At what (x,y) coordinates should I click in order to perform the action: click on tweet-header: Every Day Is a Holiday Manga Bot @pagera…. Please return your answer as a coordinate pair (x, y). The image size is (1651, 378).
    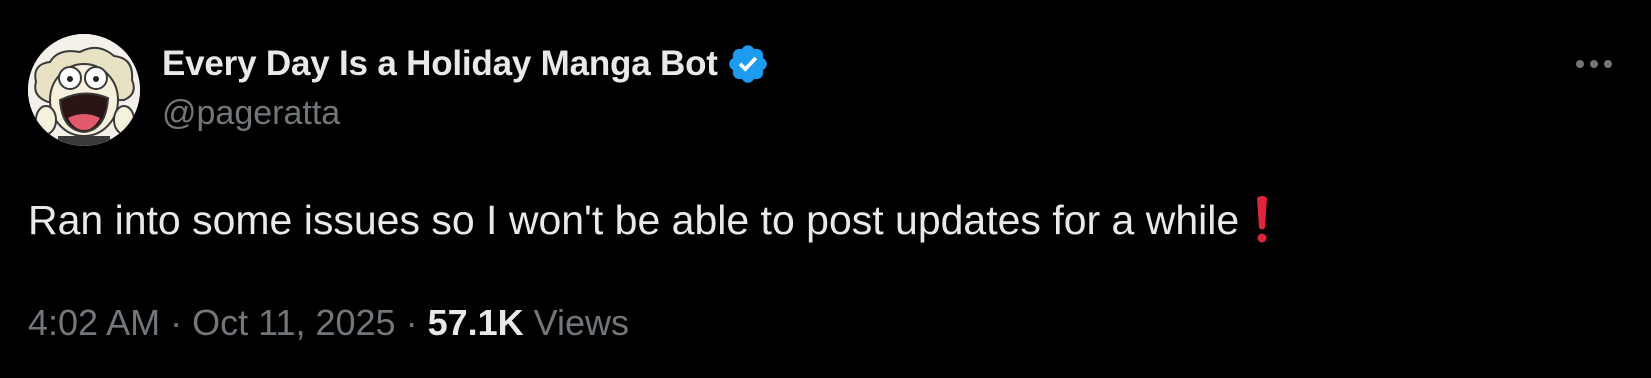
    Looking at the image, I should click on (466, 90).